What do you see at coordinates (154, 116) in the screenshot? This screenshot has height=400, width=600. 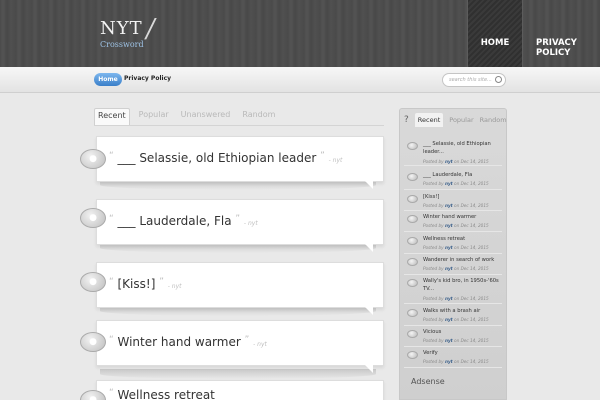 I see `tab-popular: Popular` at bounding box center [154, 116].